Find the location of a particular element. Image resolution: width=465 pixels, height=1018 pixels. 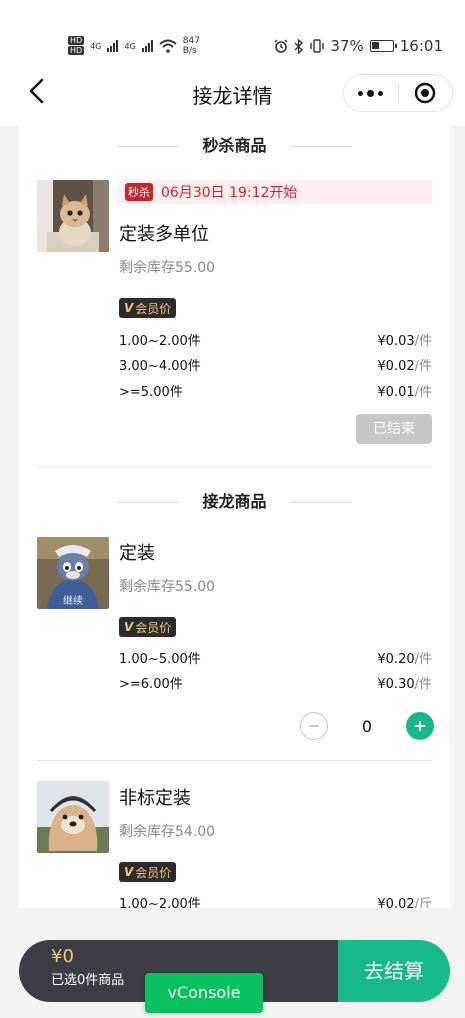

more-button is located at coordinates (371, 93).